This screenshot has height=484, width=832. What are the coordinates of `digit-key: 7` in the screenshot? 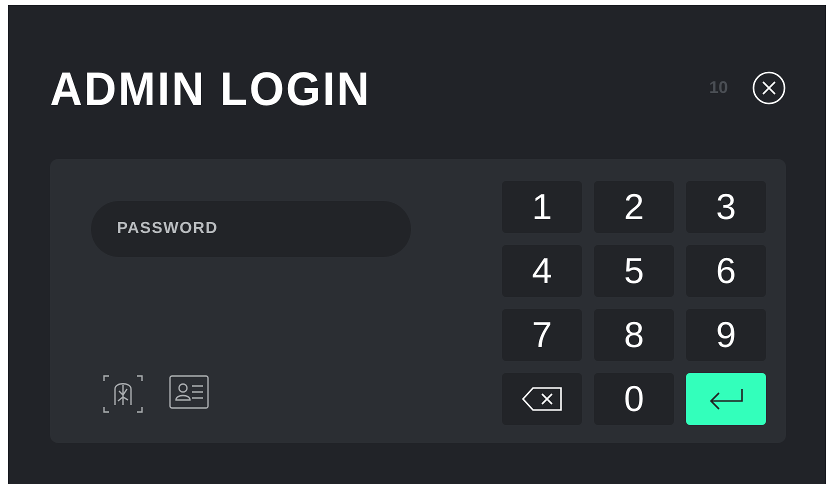 It's located at (542, 335).